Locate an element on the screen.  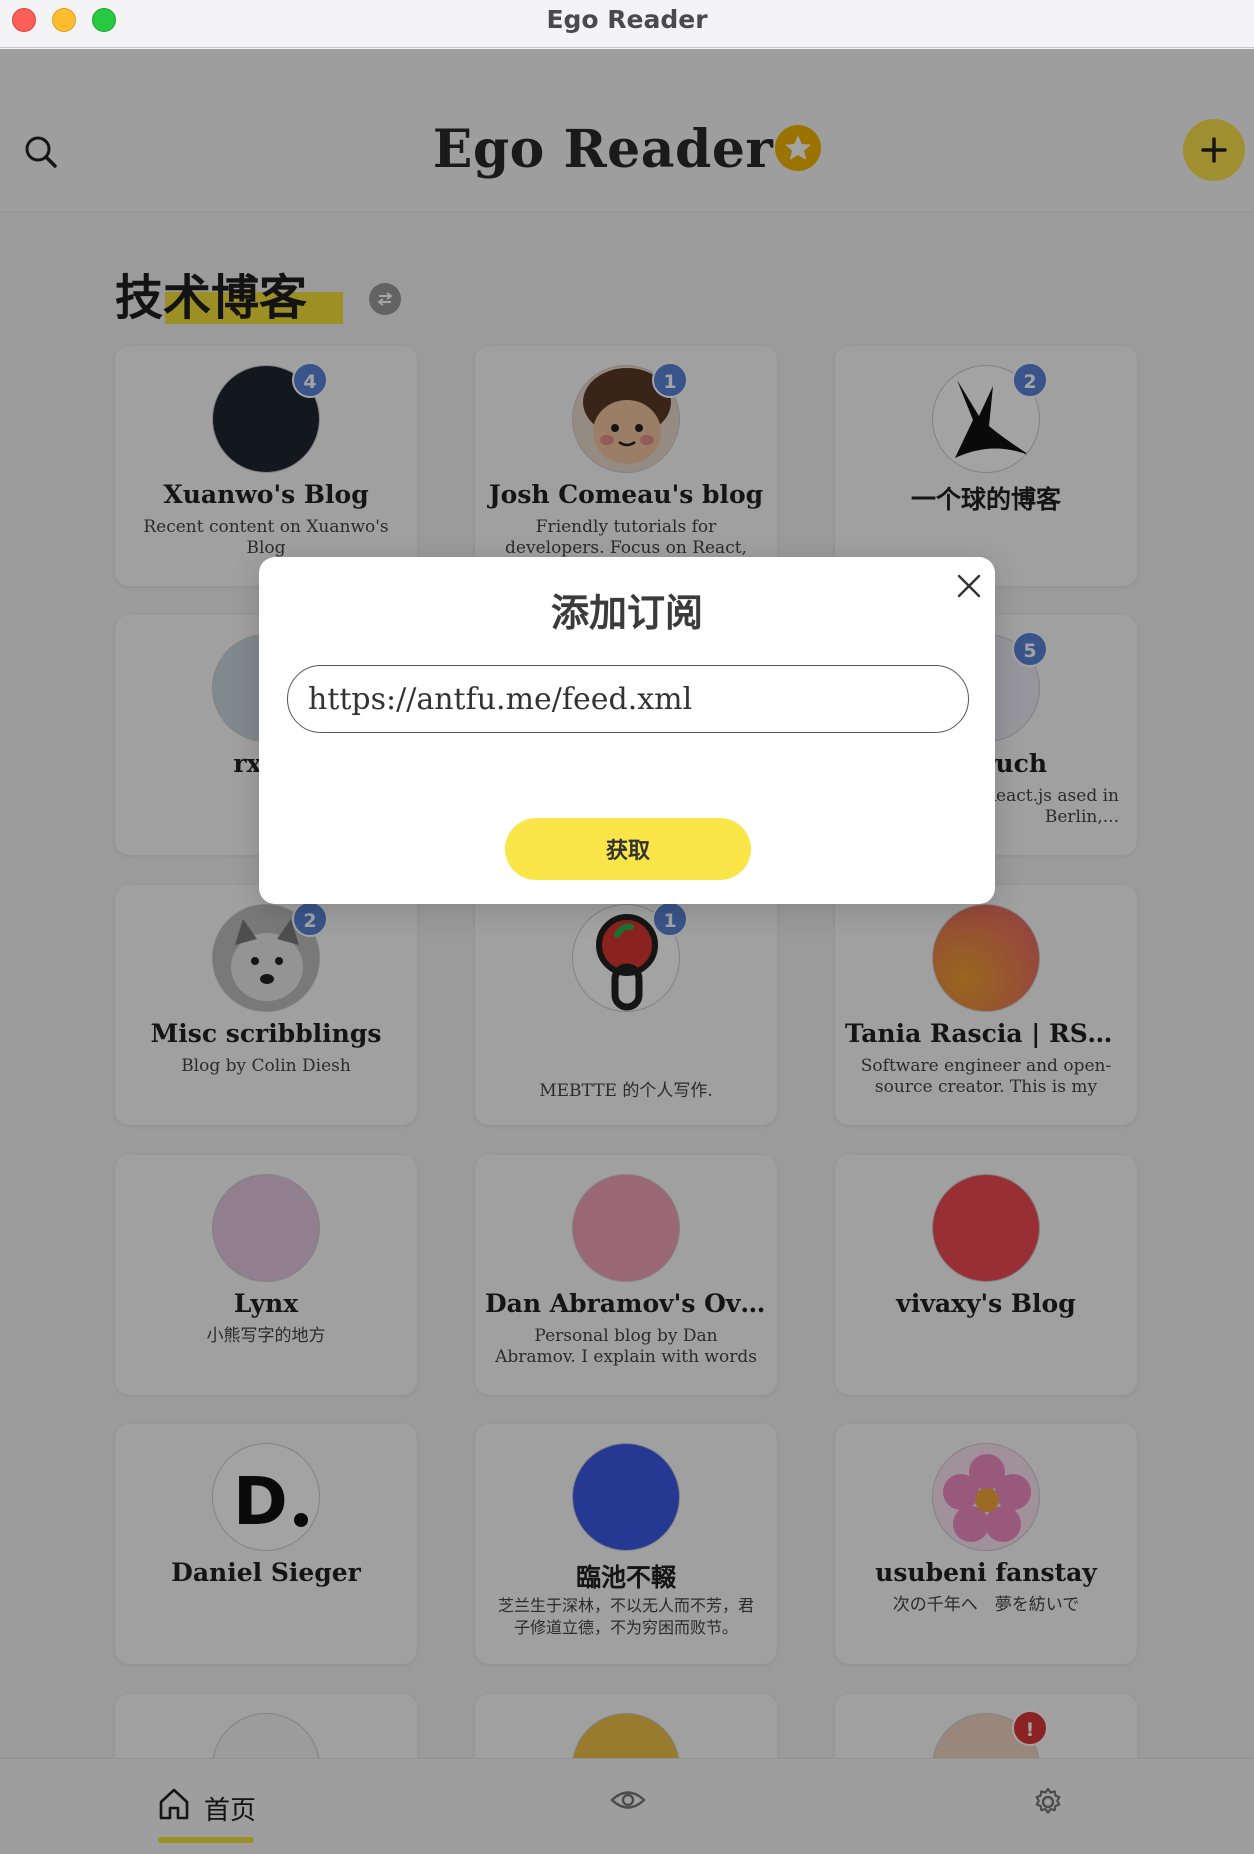
window-title: Ego Reader is located at coordinates (627, 19).